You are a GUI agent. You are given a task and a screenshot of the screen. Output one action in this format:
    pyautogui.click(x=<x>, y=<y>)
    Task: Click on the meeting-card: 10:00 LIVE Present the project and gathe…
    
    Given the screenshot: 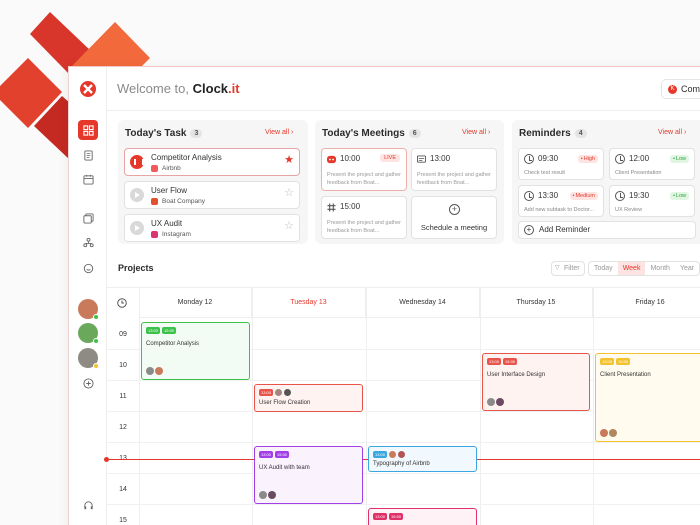 What is the action you would take?
    pyautogui.click(x=364, y=169)
    